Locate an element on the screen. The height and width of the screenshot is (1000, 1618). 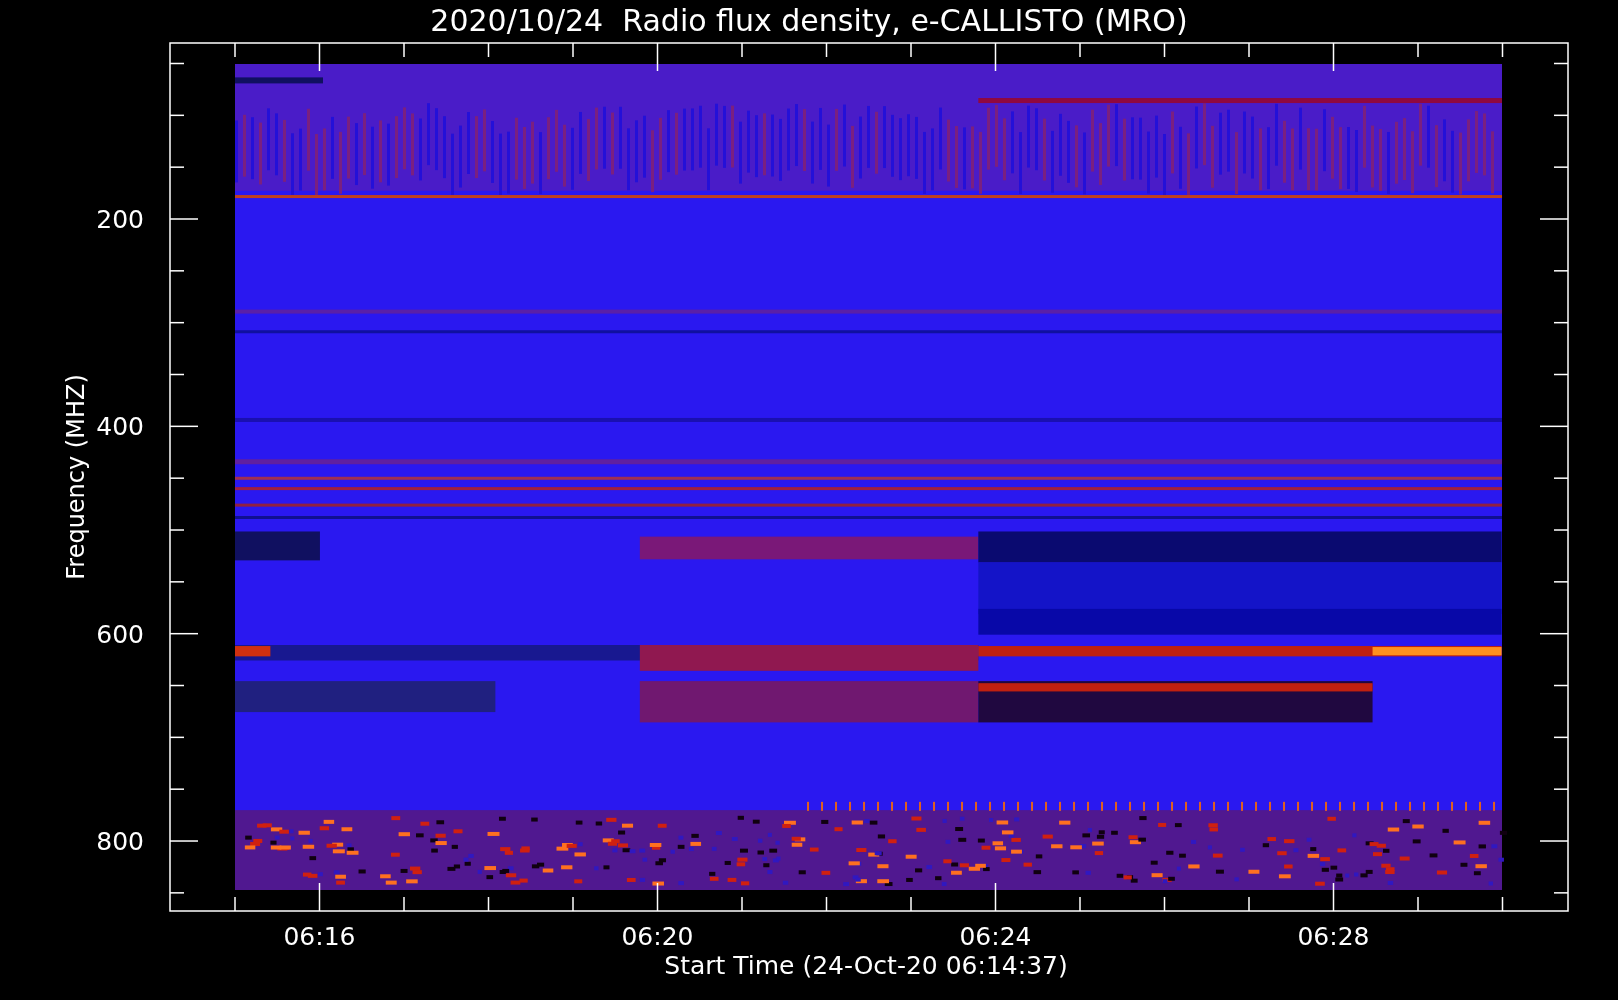
x-tick-label: 06:20 is located at coordinates (657, 936).